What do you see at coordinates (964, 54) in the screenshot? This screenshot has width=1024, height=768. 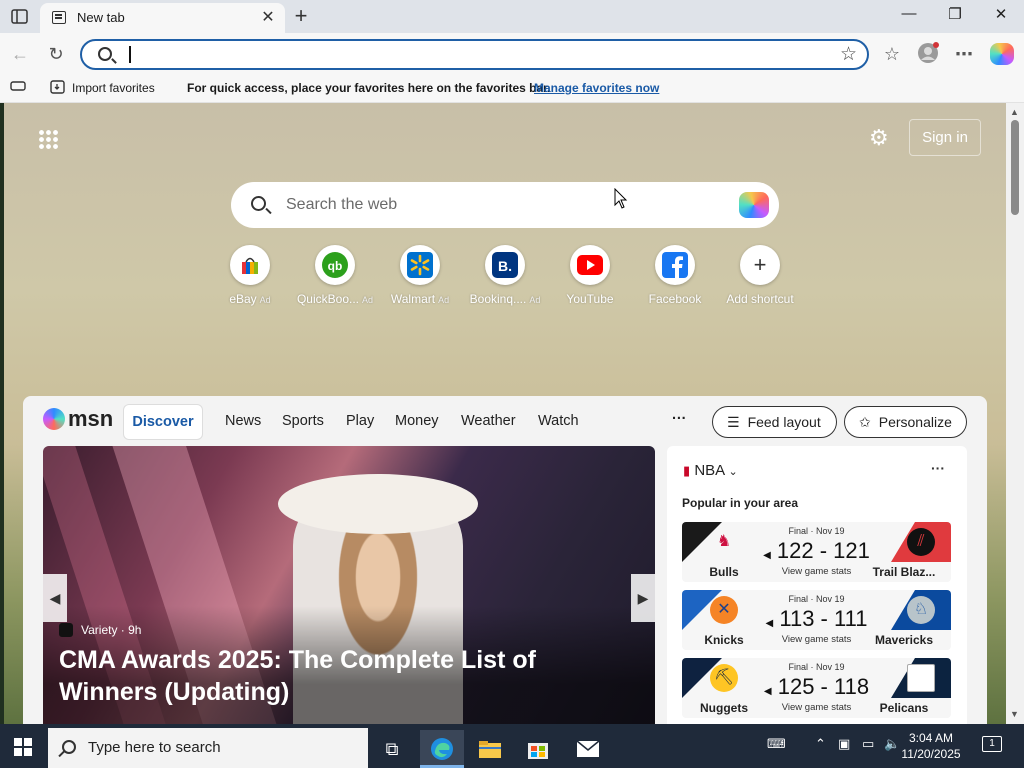 I see `settings-more-button: ⋯` at bounding box center [964, 54].